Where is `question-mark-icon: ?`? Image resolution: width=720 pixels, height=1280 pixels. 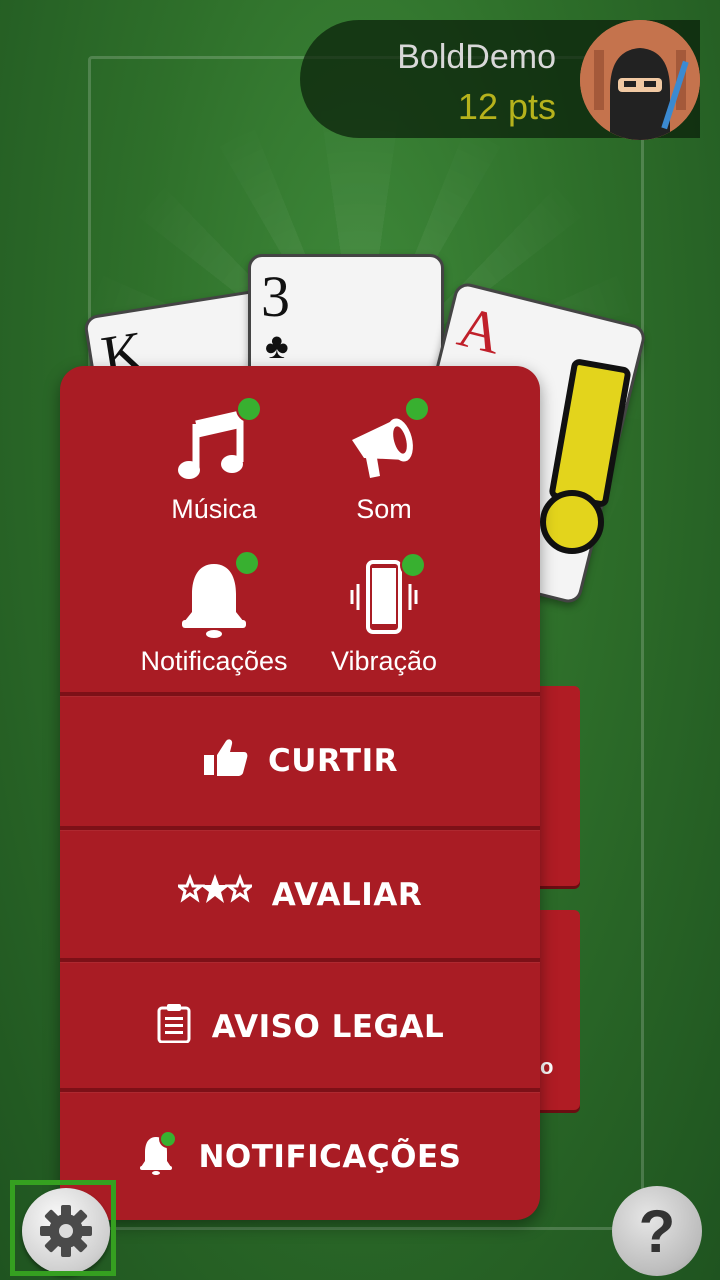 question-mark-icon: ? is located at coordinates (657, 1231).